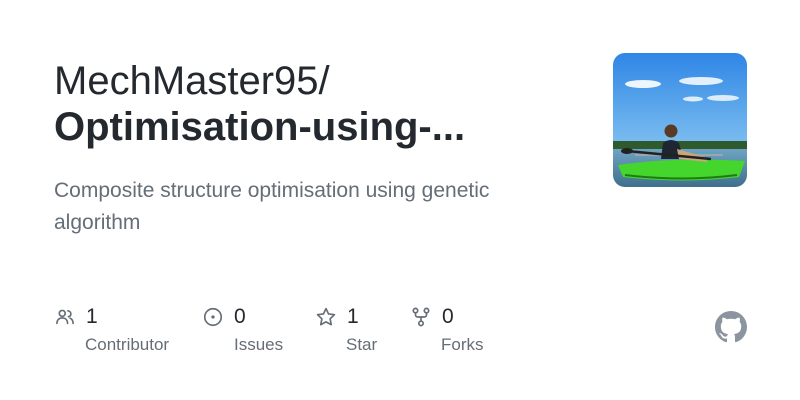  What do you see at coordinates (326, 316) in the screenshot?
I see `star-icon` at bounding box center [326, 316].